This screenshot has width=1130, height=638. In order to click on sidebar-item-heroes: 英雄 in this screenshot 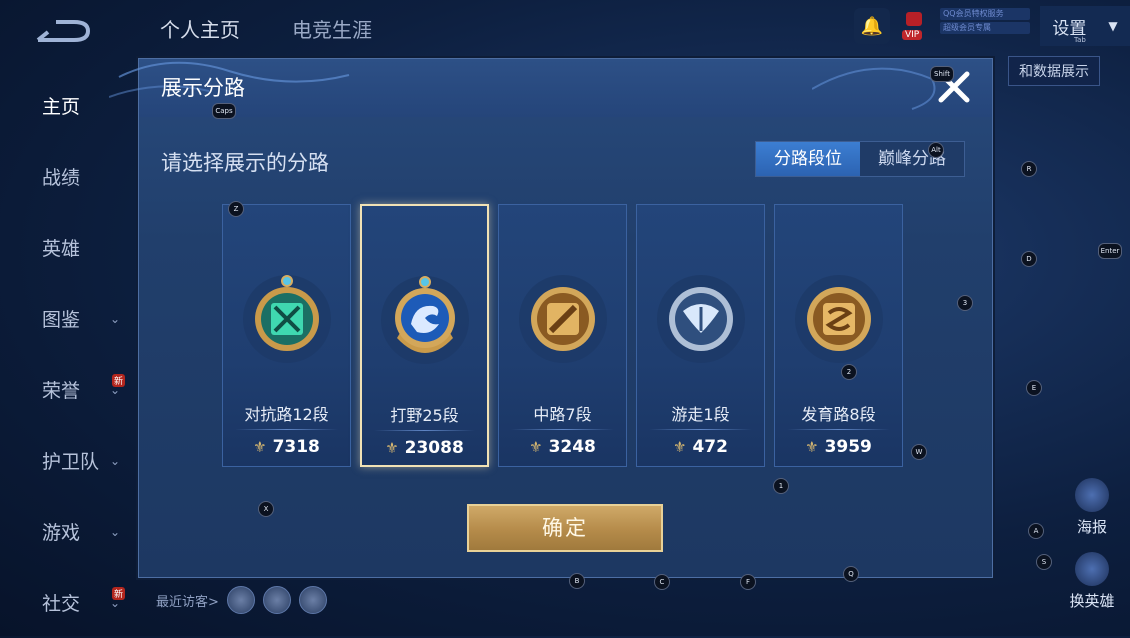, I will do `click(67, 247)`.